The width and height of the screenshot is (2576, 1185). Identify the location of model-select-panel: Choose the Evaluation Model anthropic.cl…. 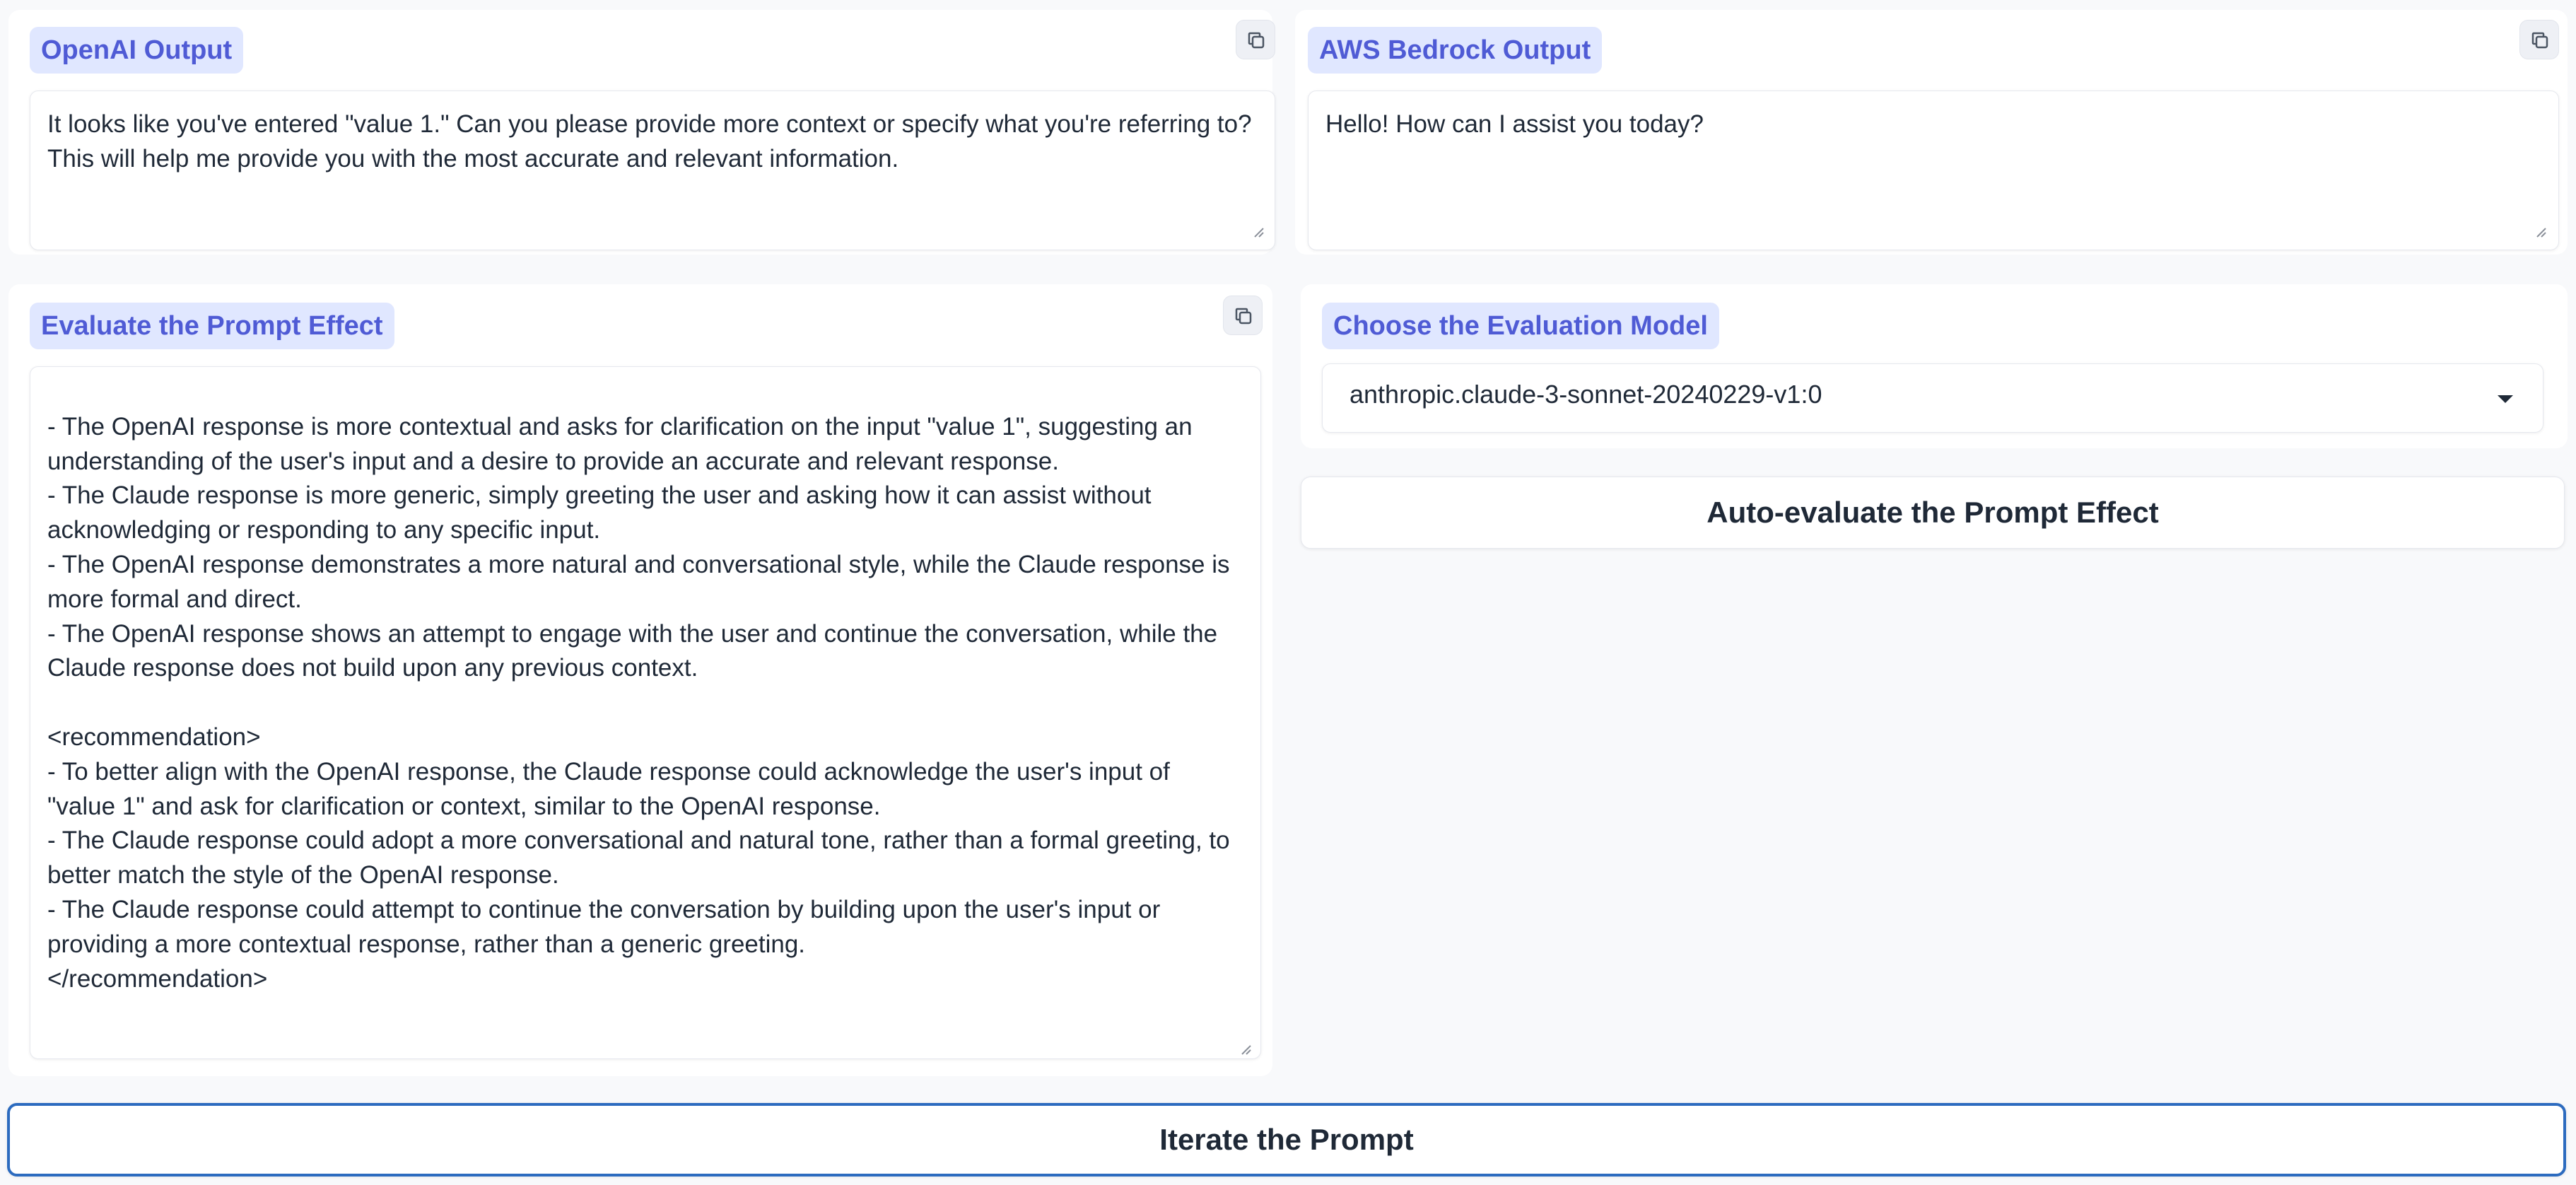
(1934, 366).